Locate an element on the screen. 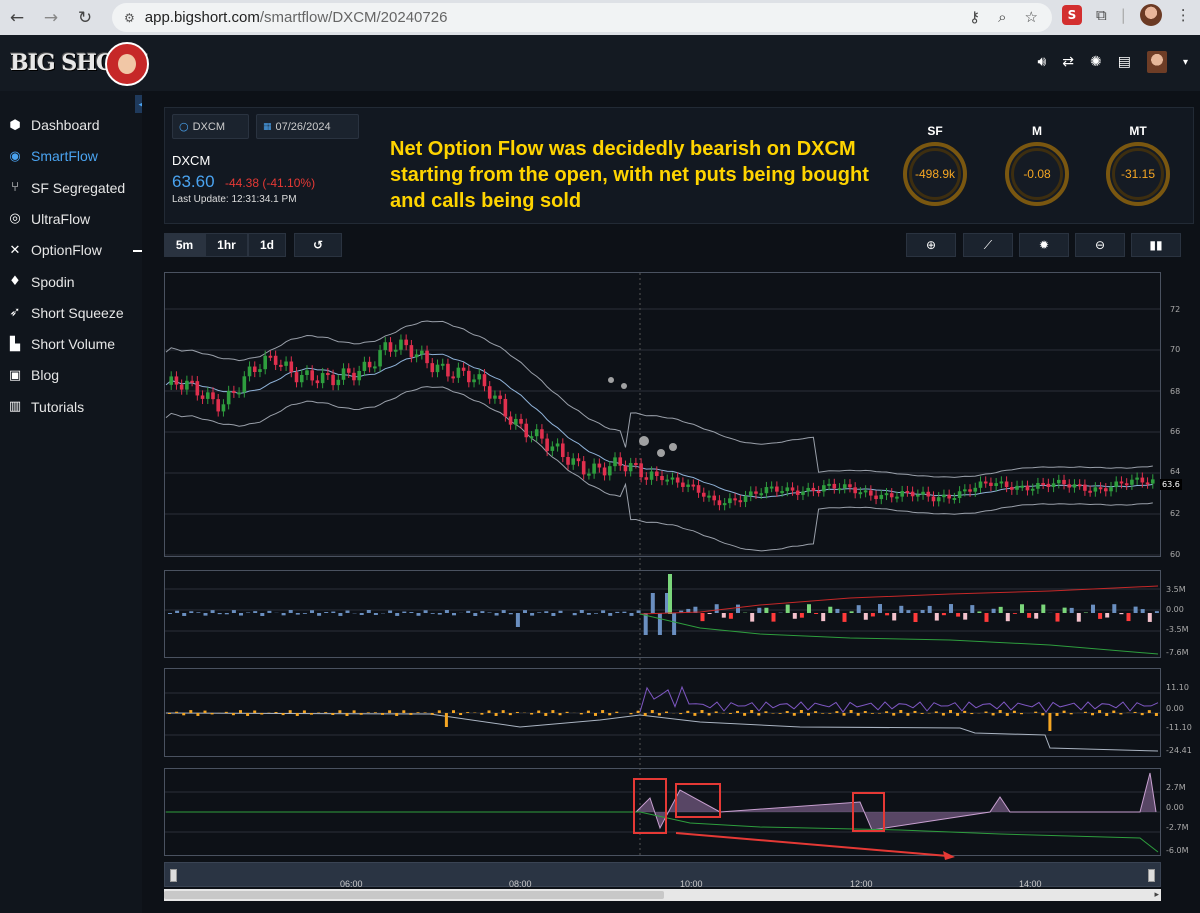  sidebar-item-tutorials: ▥ Tutorials is located at coordinates (46, 407).